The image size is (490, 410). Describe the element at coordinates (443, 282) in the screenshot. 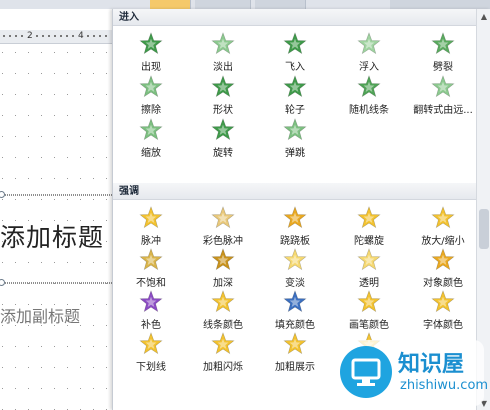

I see `effect-label: 对象颜色` at that location.